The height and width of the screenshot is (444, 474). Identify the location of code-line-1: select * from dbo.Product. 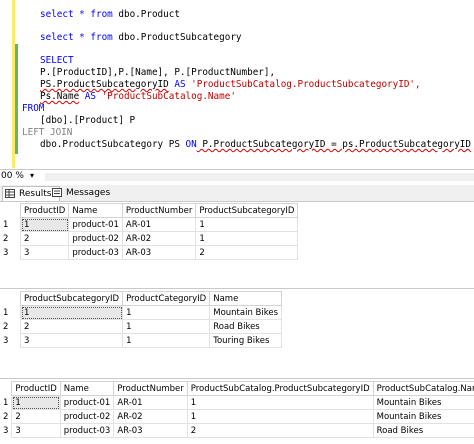
(110, 14).